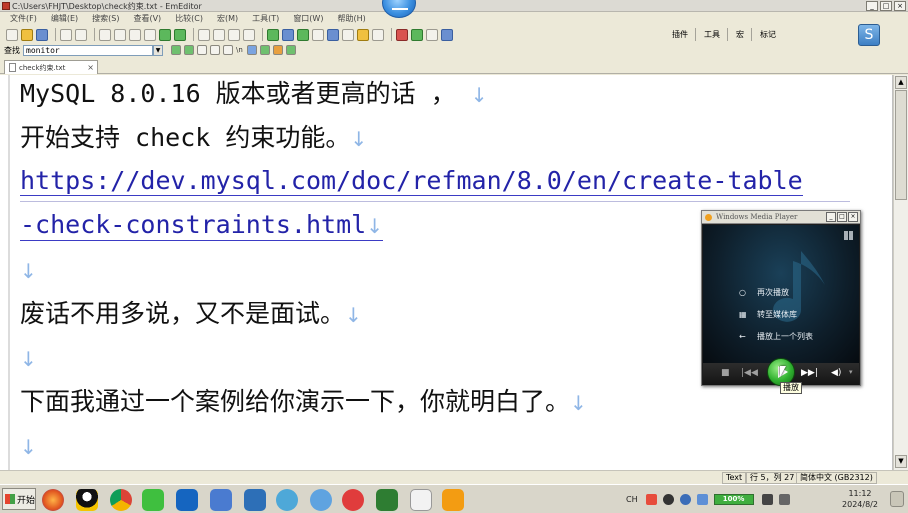  What do you see at coordinates (215, 50) in the screenshot?
I see `case-sensitive-icon` at bounding box center [215, 50].